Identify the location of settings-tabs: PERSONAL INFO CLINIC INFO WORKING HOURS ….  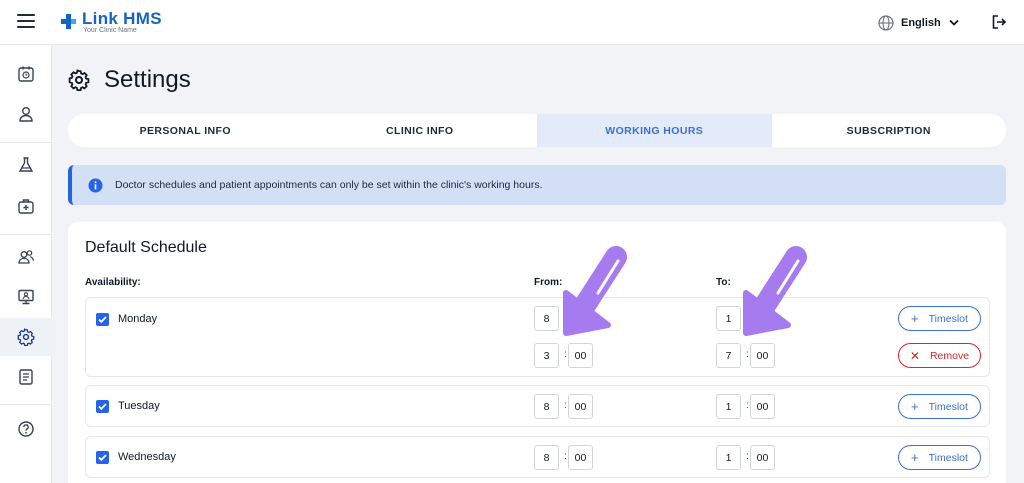
(537, 130).